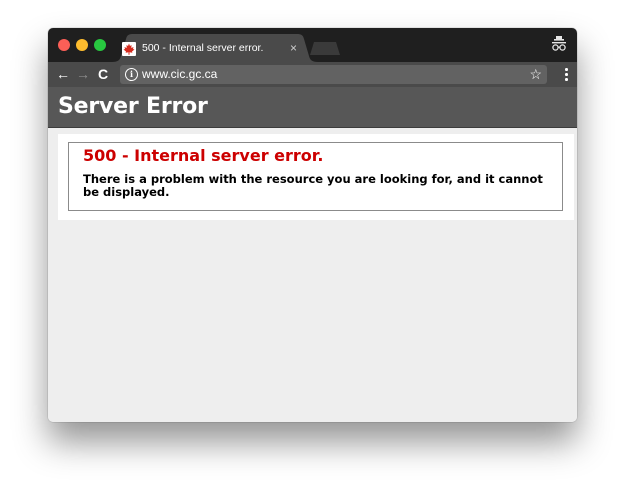  What do you see at coordinates (179, 74) in the screenshot?
I see `url-text: www.cic.gc.ca` at bounding box center [179, 74].